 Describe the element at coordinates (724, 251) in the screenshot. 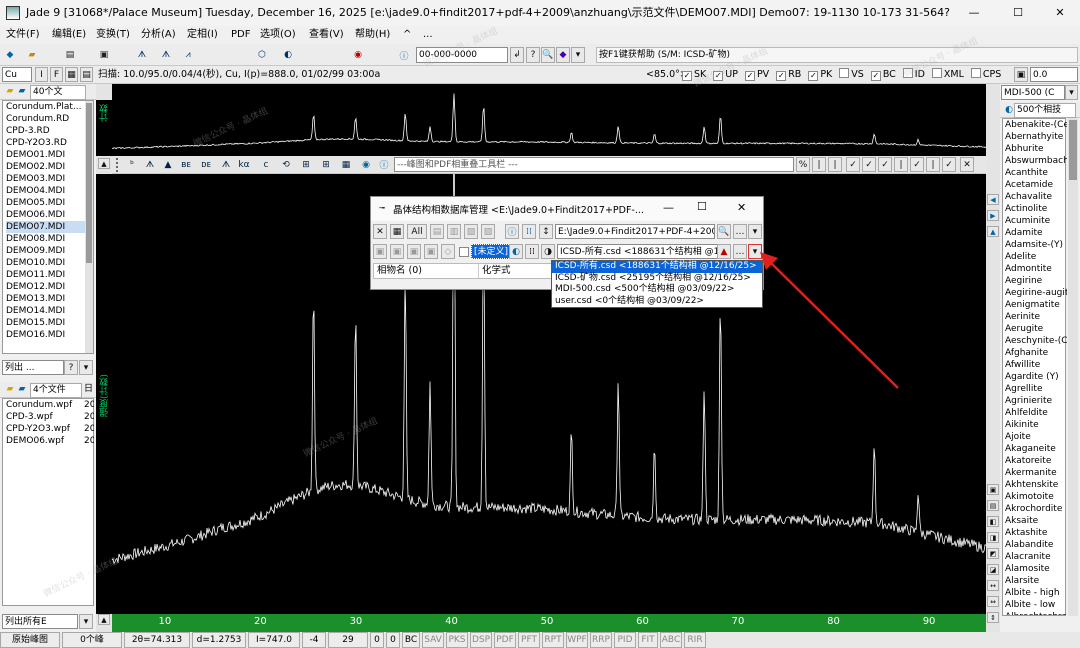

I see `dialog-db-icon: ▲` at that location.